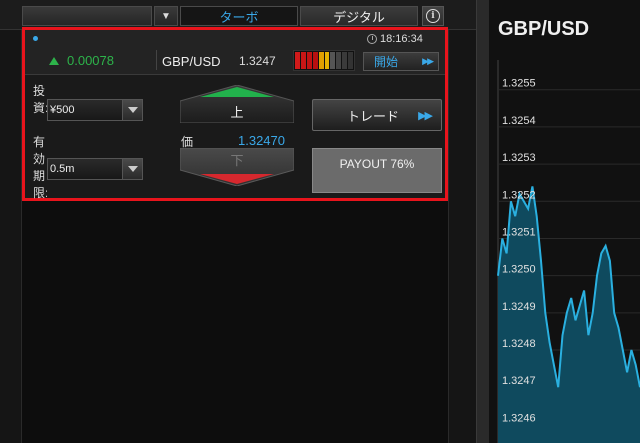 This screenshot has height=443, width=640. I want to click on y-tick-label: 1.3247, so click(519, 381).